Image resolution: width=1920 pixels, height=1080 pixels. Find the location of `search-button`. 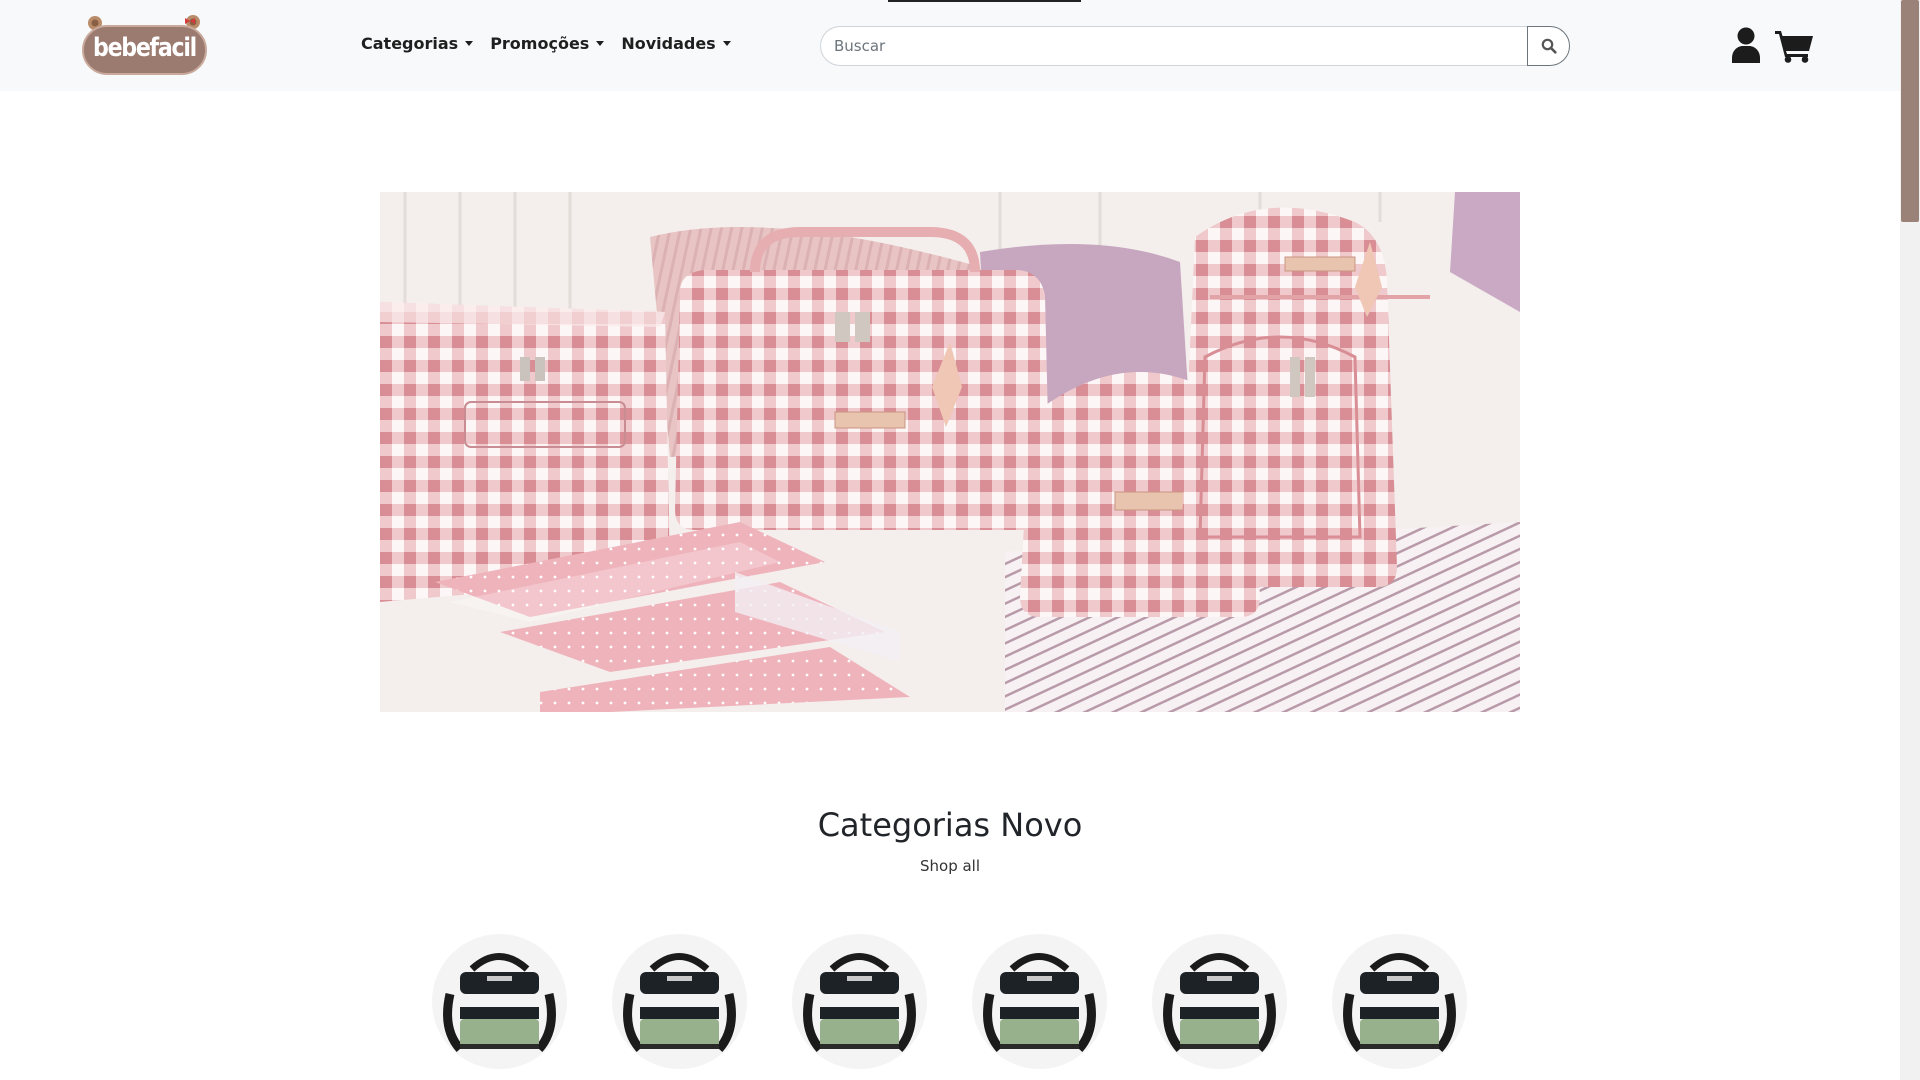

search-button is located at coordinates (1548, 46).